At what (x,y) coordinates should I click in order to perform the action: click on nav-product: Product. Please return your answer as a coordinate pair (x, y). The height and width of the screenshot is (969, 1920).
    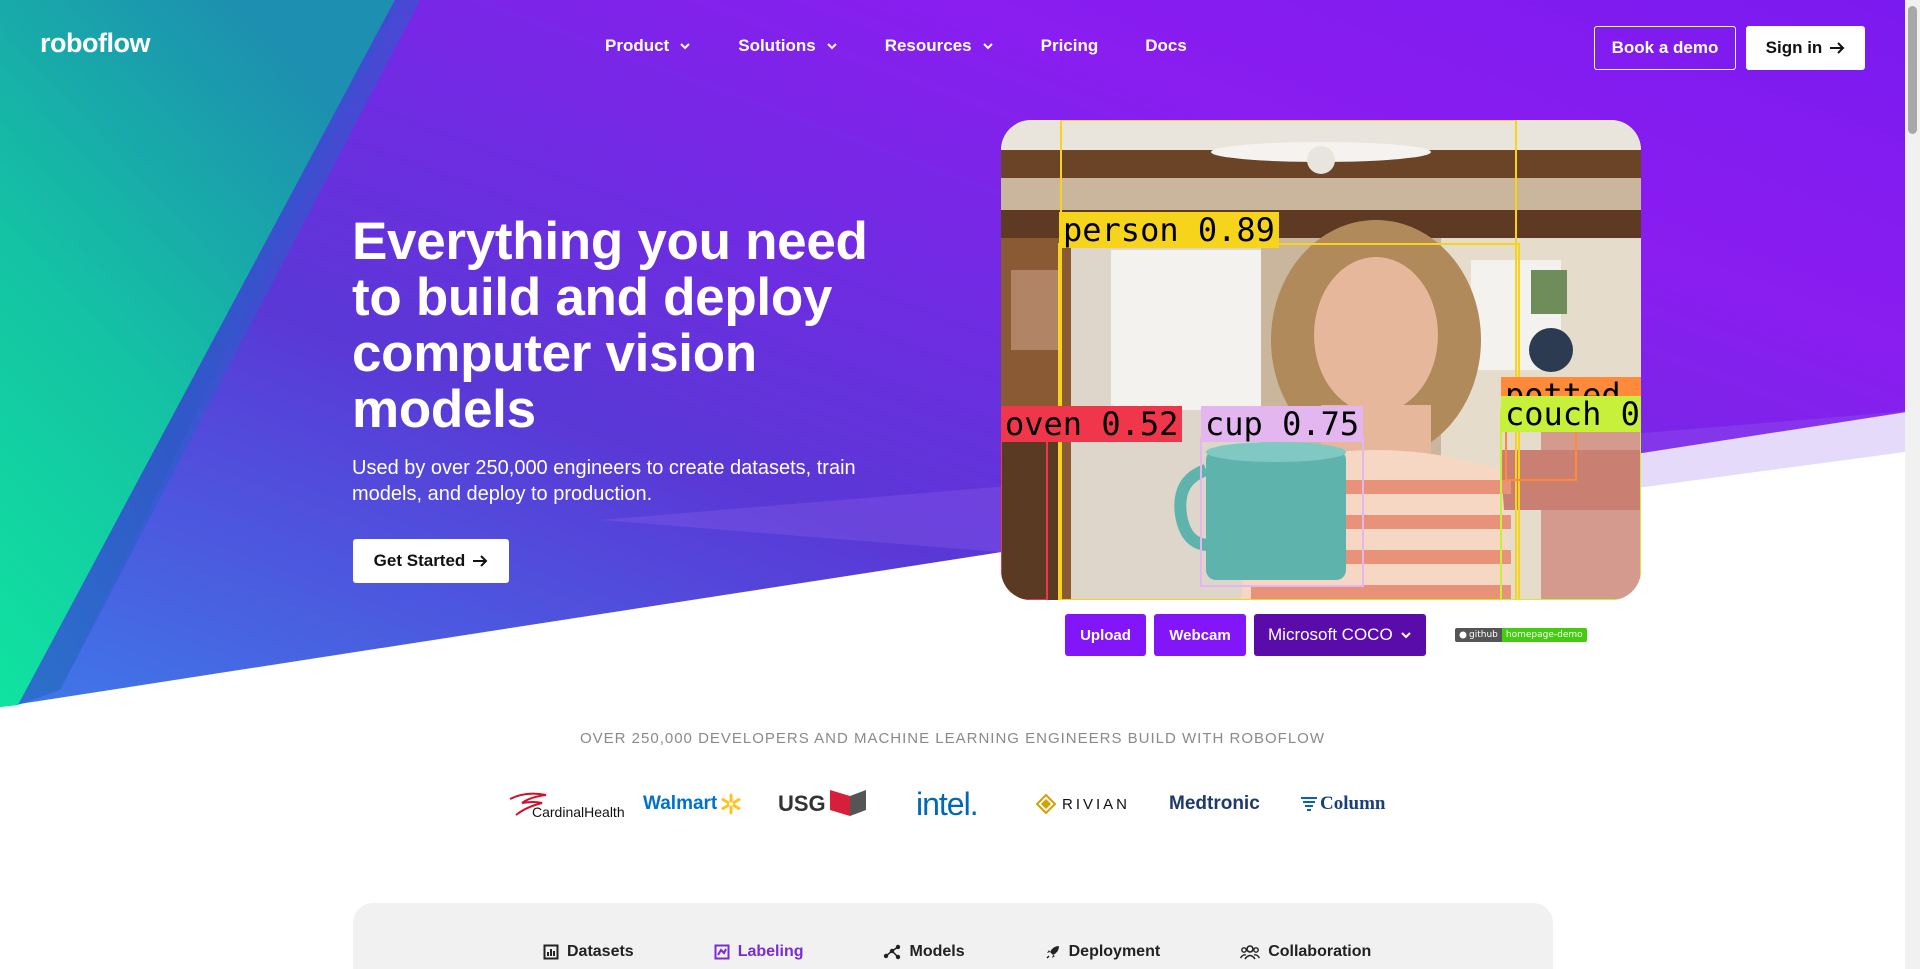
    Looking at the image, I should click on (648, 46).